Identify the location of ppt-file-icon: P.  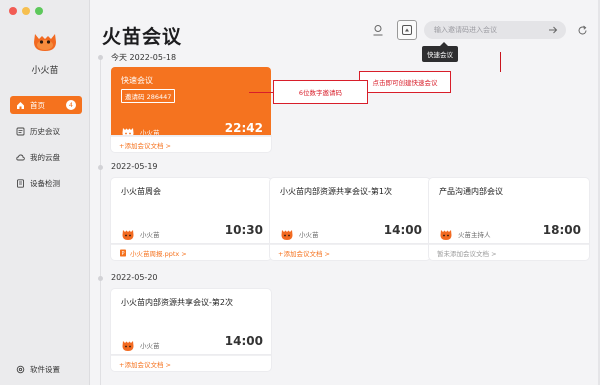
(123, 253).